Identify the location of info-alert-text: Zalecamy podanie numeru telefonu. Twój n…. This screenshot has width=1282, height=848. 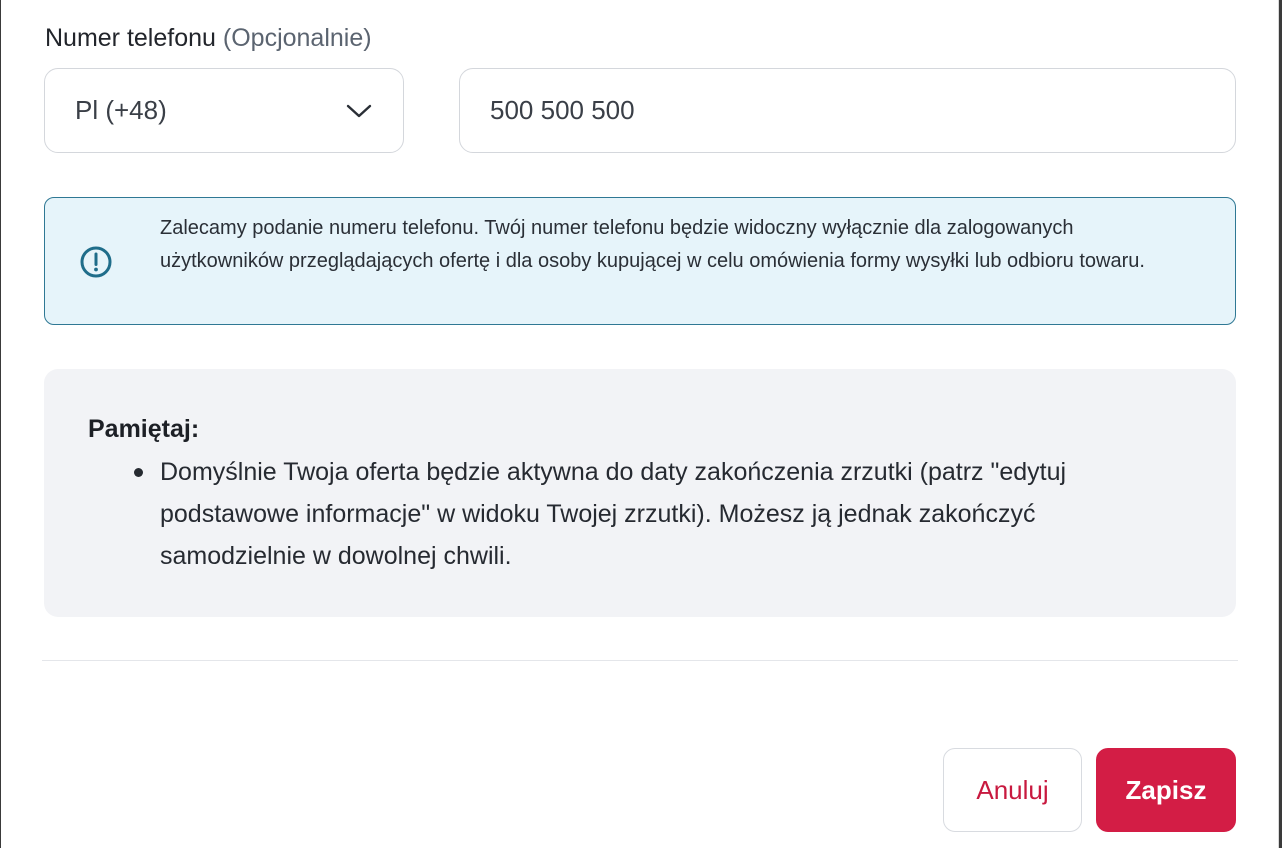
(652, 244).